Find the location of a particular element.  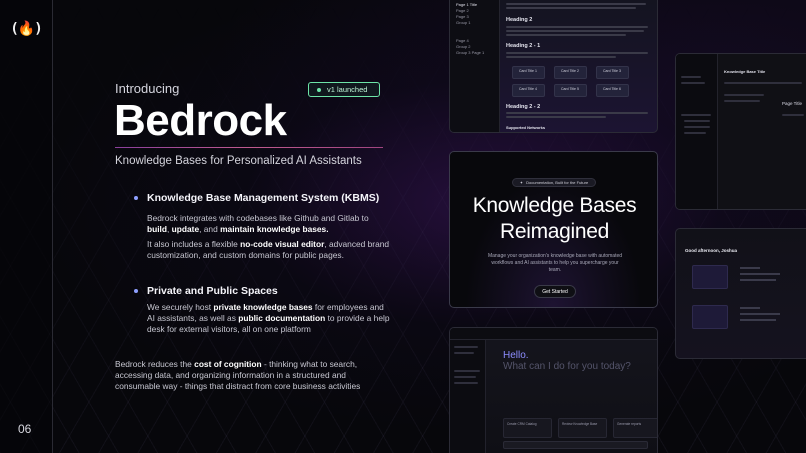

editor-screenshot: Knowledge Base Title Page Title is located at coordinates (740, 131).